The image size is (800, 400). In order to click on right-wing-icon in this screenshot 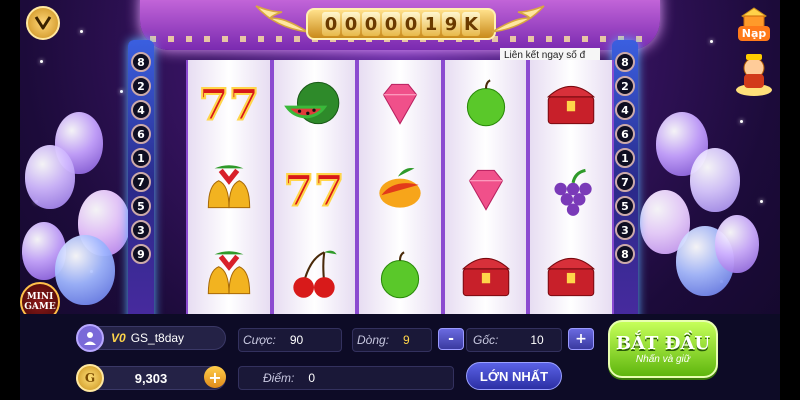, I will do `click(518, 19)`.